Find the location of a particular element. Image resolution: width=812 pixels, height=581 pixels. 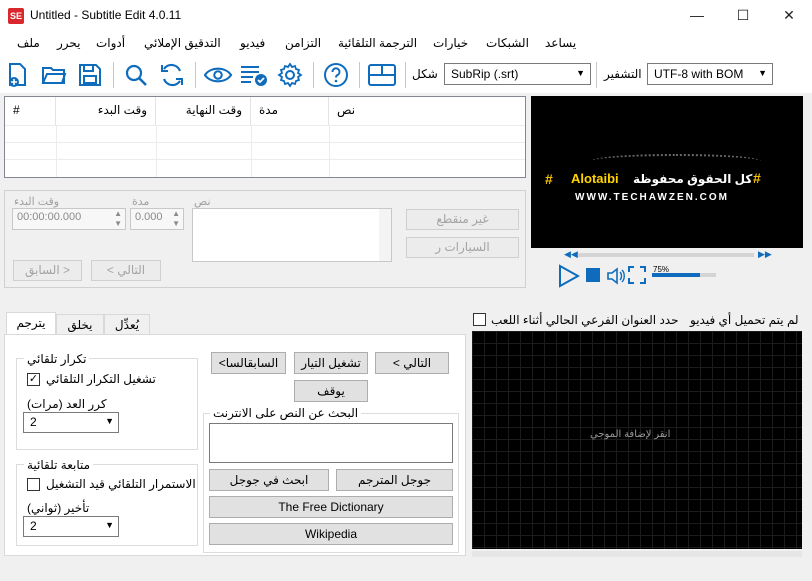

close-button: ✕ is located at coordinates (789, 15).